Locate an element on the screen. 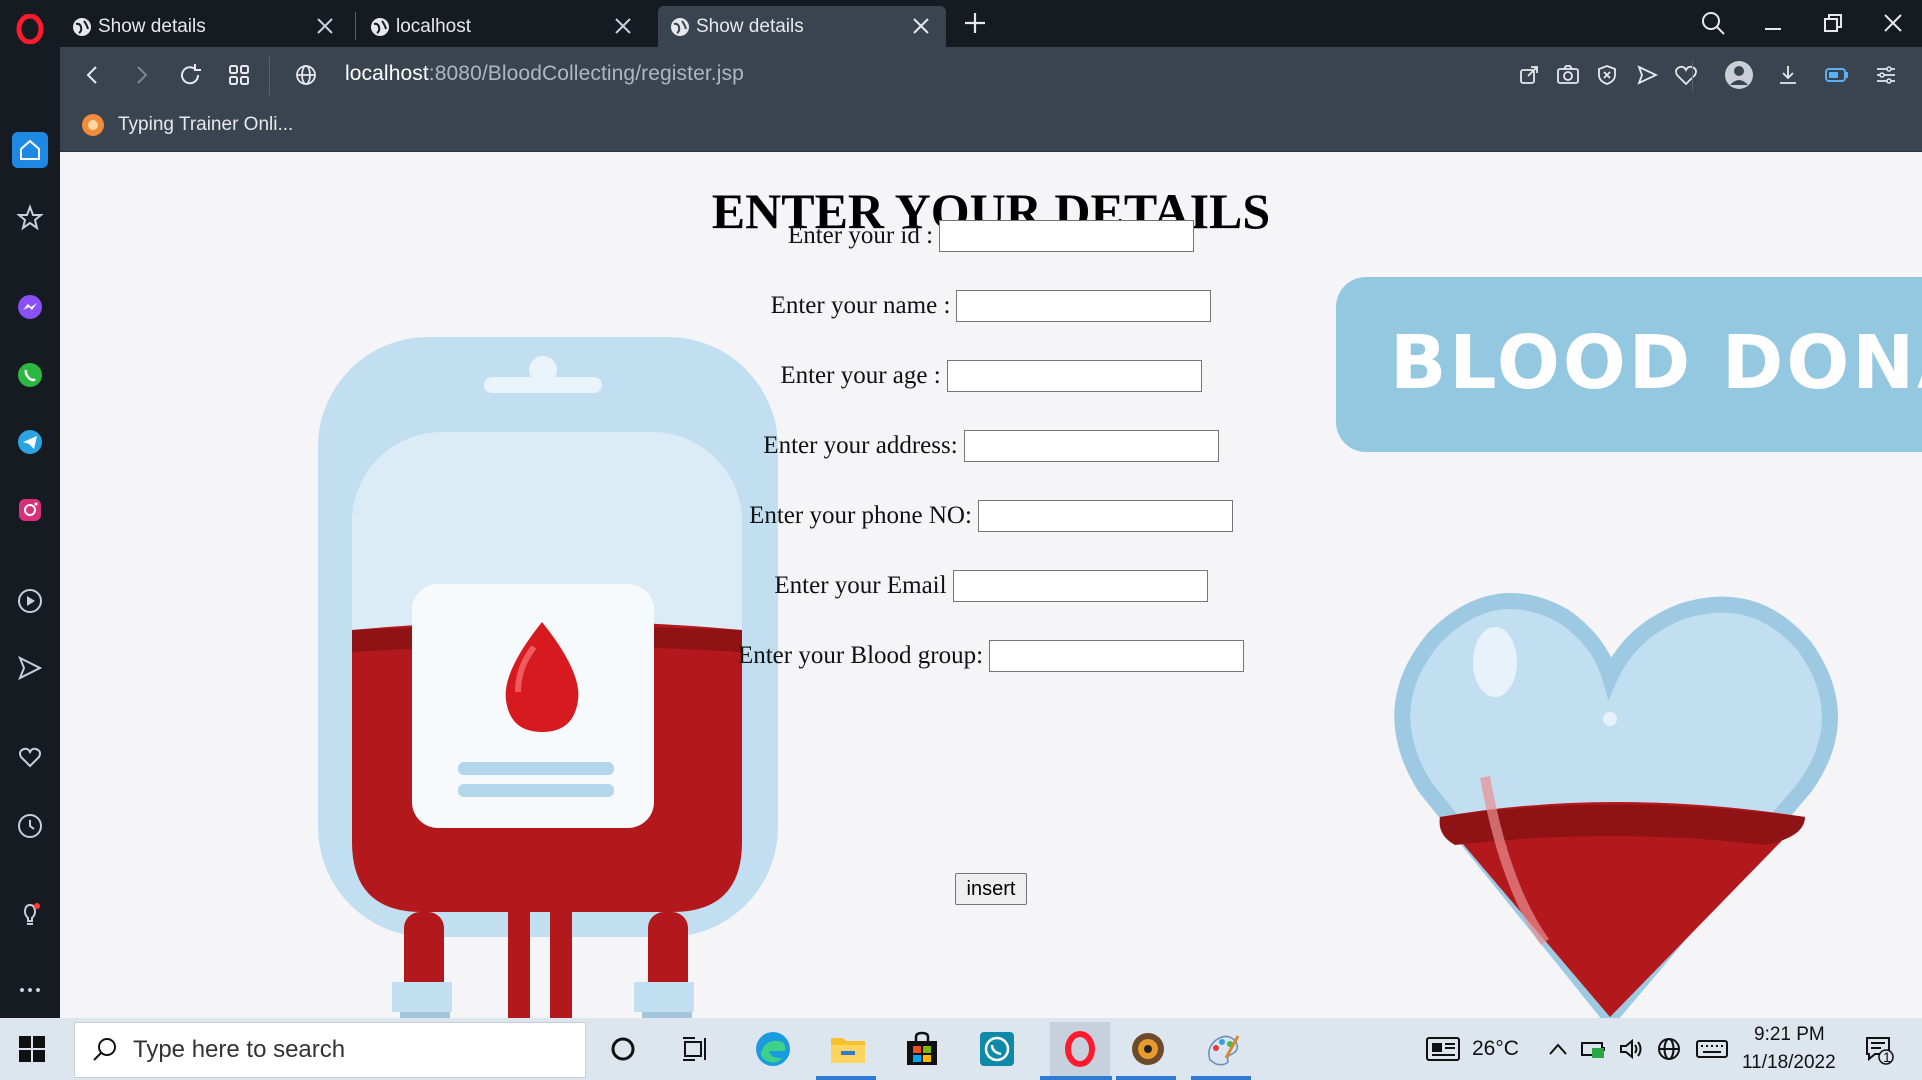 This screenshot has width=1922, height=1080. reload-button is located at coordinates (190, 75).